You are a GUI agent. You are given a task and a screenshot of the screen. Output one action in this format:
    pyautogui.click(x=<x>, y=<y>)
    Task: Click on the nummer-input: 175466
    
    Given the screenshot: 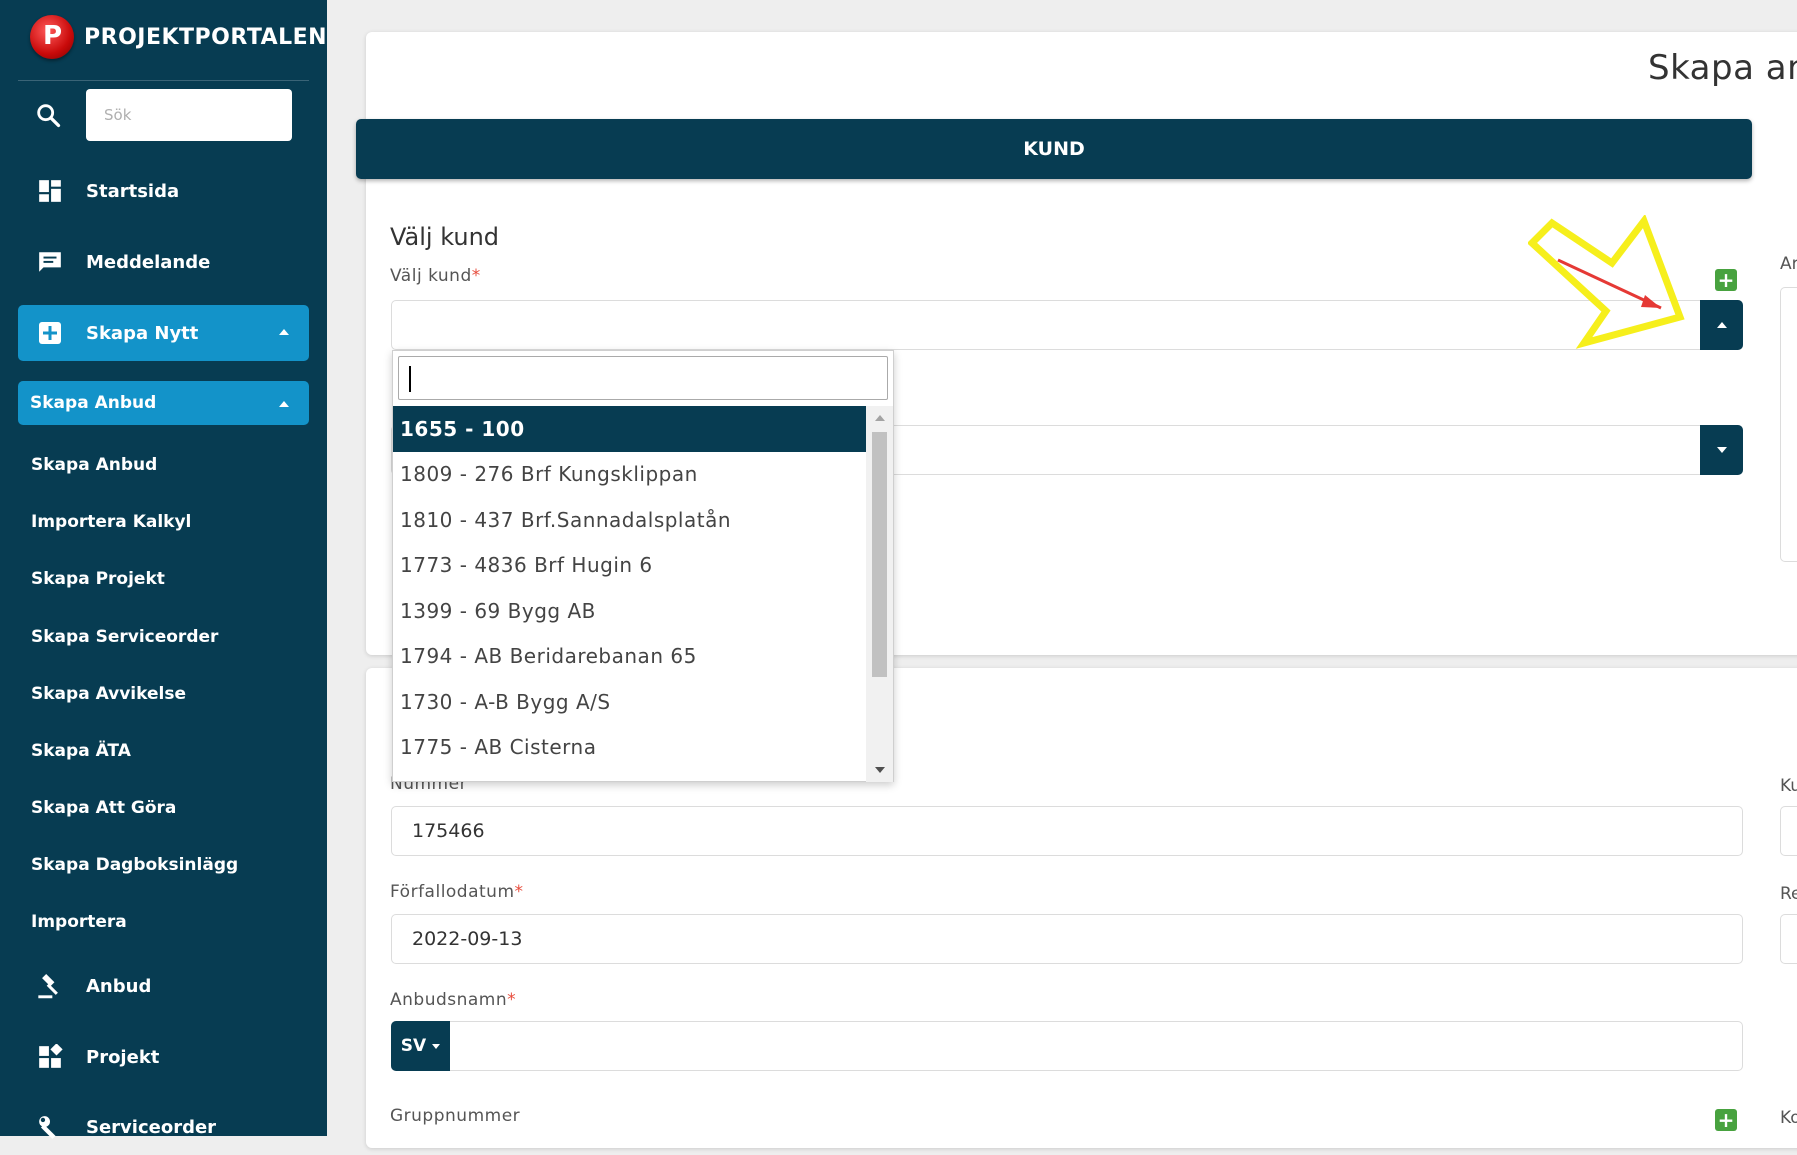 What is the action you would take?
    pyautogui.click(x=1067, y=831)
    